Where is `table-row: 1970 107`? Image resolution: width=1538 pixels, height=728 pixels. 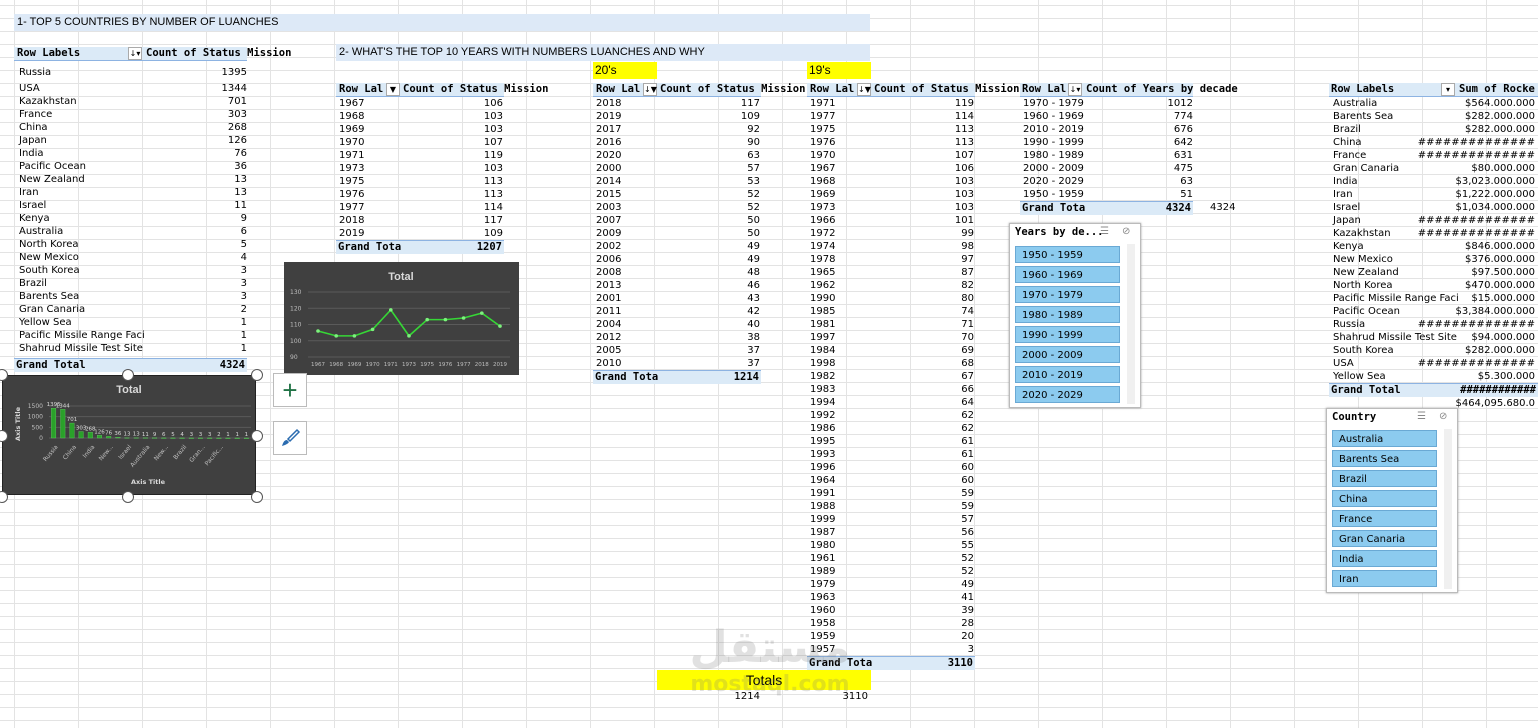 table-row: 1970 107 is located at coordinates (421, 142).